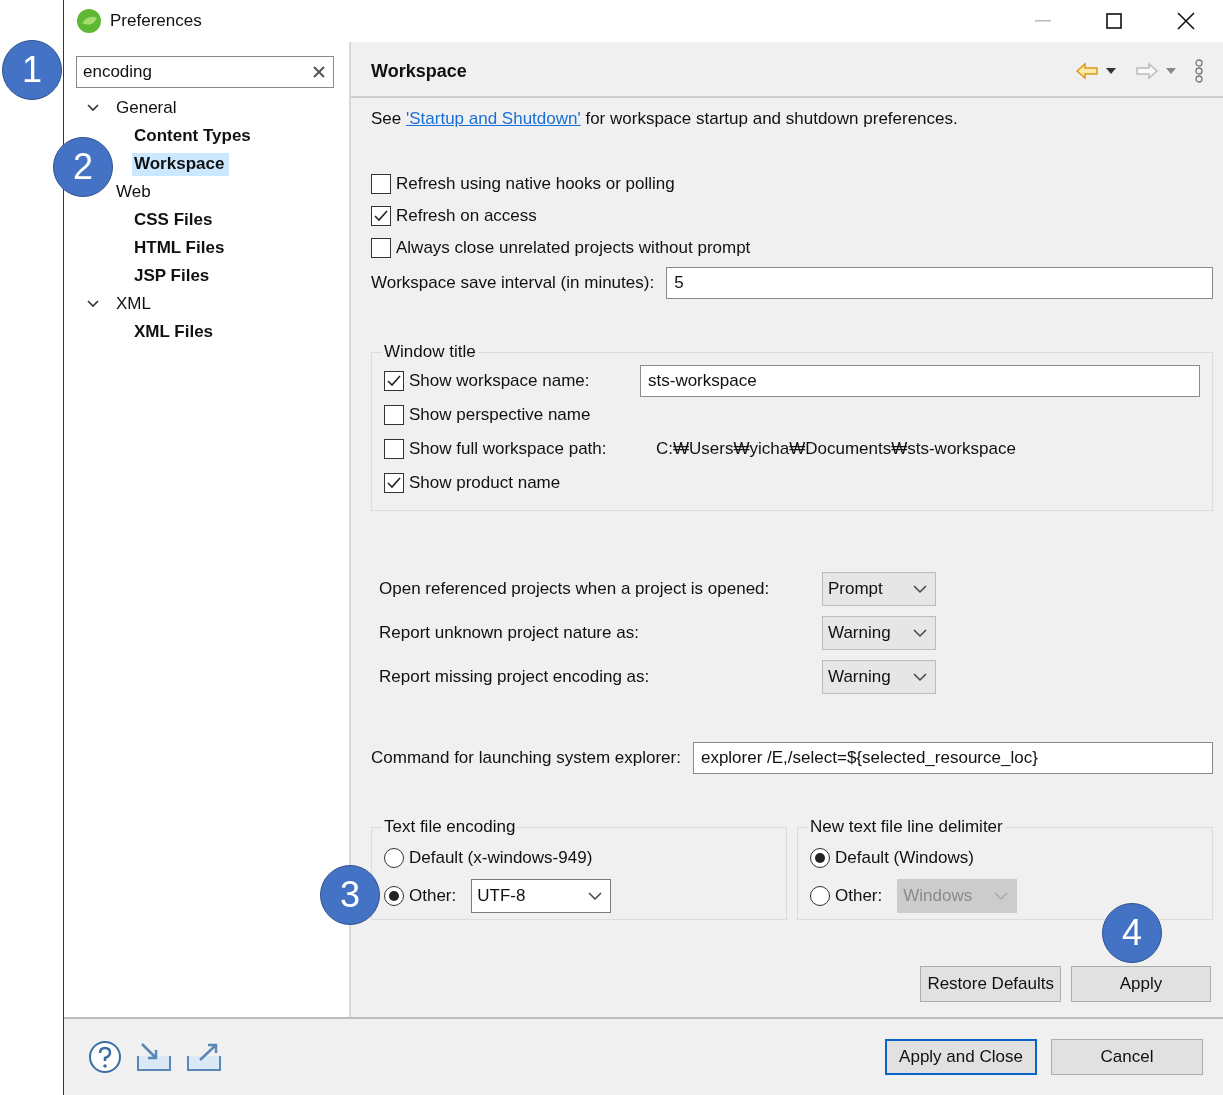  Describe the element at coordinates (419, 71) in the screenshot. I see `page-title: Workspace` at that location.